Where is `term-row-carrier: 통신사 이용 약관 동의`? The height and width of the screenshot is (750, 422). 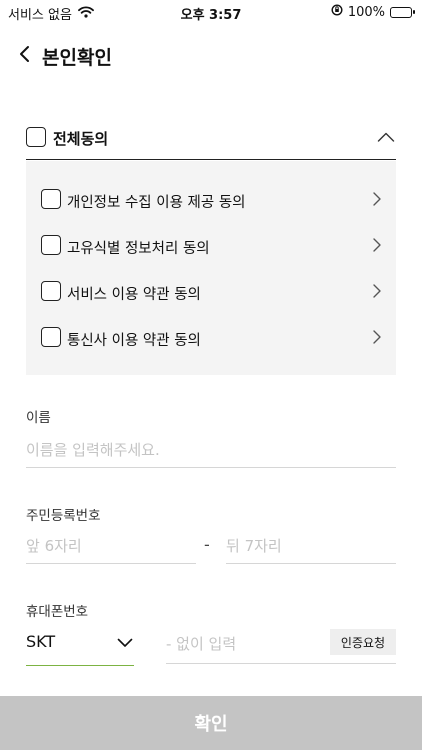 term-row-carrier: 통신사 이용 약관 동의 is located at coordinates (211, 337).